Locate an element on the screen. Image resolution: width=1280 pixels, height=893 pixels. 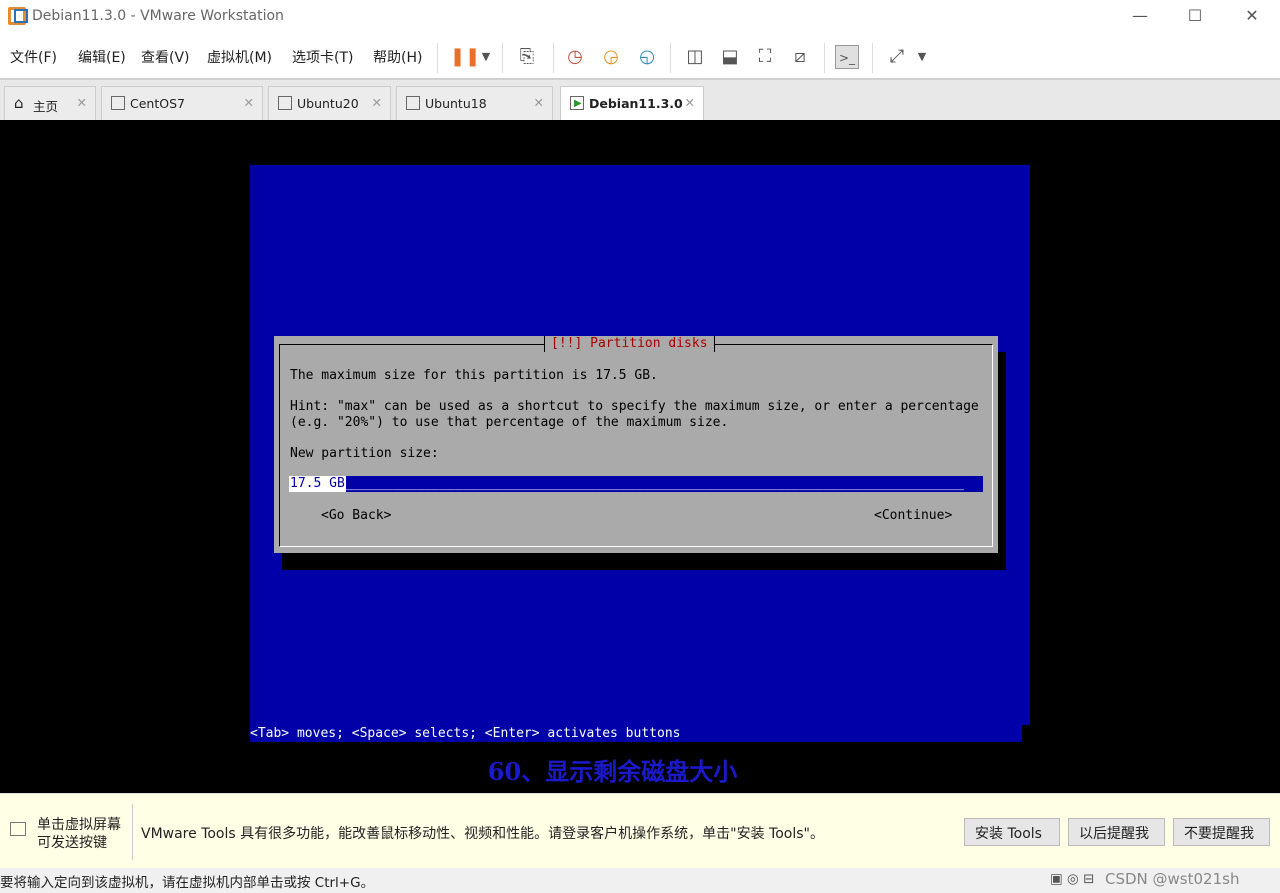
size-prompt: New partition size: is located at coordinates (364, 453).